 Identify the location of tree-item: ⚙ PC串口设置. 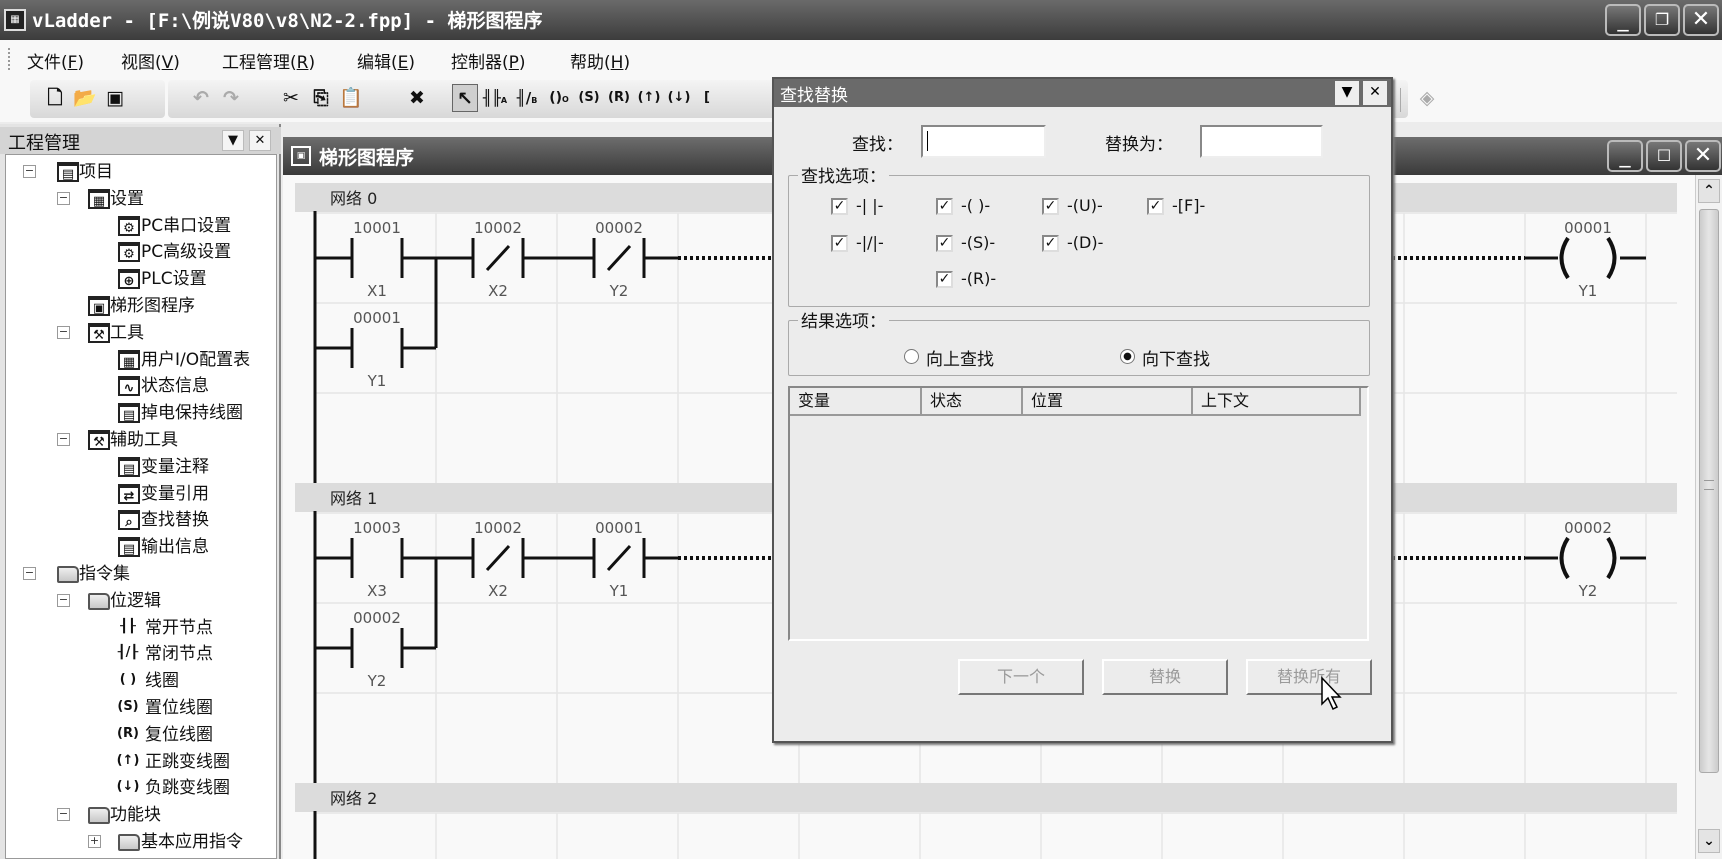
(141, 226).